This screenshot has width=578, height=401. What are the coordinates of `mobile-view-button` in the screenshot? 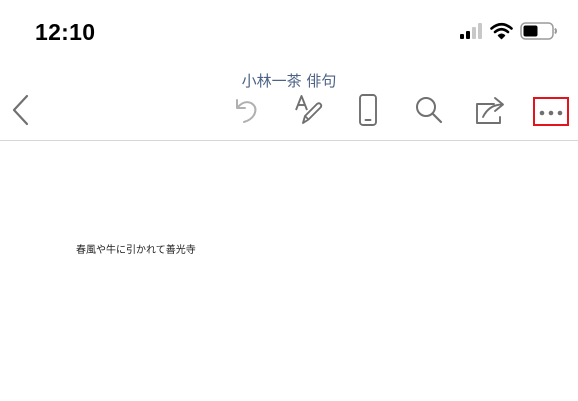 It's located at (368, 112).